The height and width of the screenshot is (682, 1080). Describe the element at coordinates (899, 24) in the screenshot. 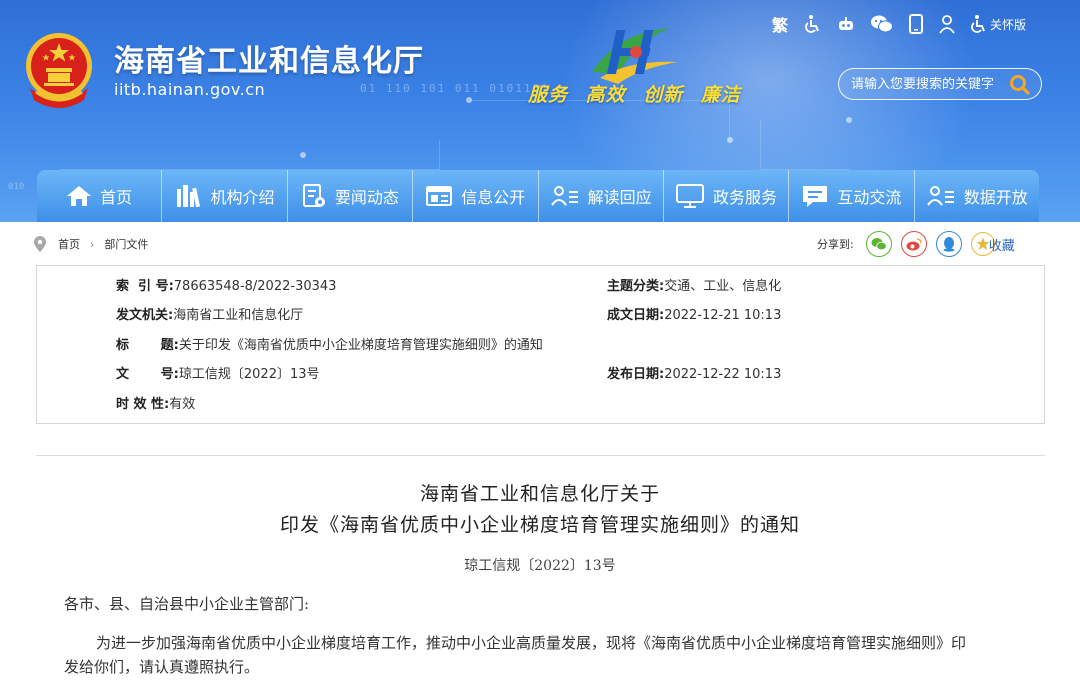

I see `accessibility-toolbar: 繁 关怀版` at that location.